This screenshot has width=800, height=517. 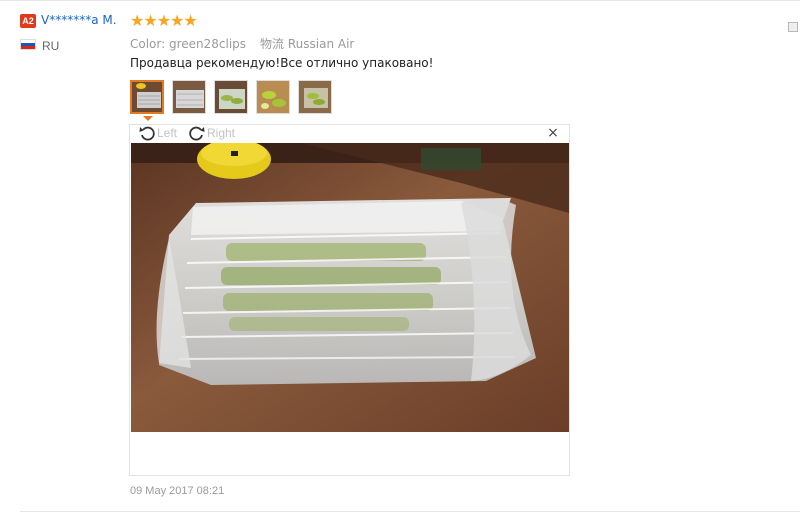 I want to click on order-attributes: Color: green28clips 物流 Russian Air, so click(x=242, y=43).